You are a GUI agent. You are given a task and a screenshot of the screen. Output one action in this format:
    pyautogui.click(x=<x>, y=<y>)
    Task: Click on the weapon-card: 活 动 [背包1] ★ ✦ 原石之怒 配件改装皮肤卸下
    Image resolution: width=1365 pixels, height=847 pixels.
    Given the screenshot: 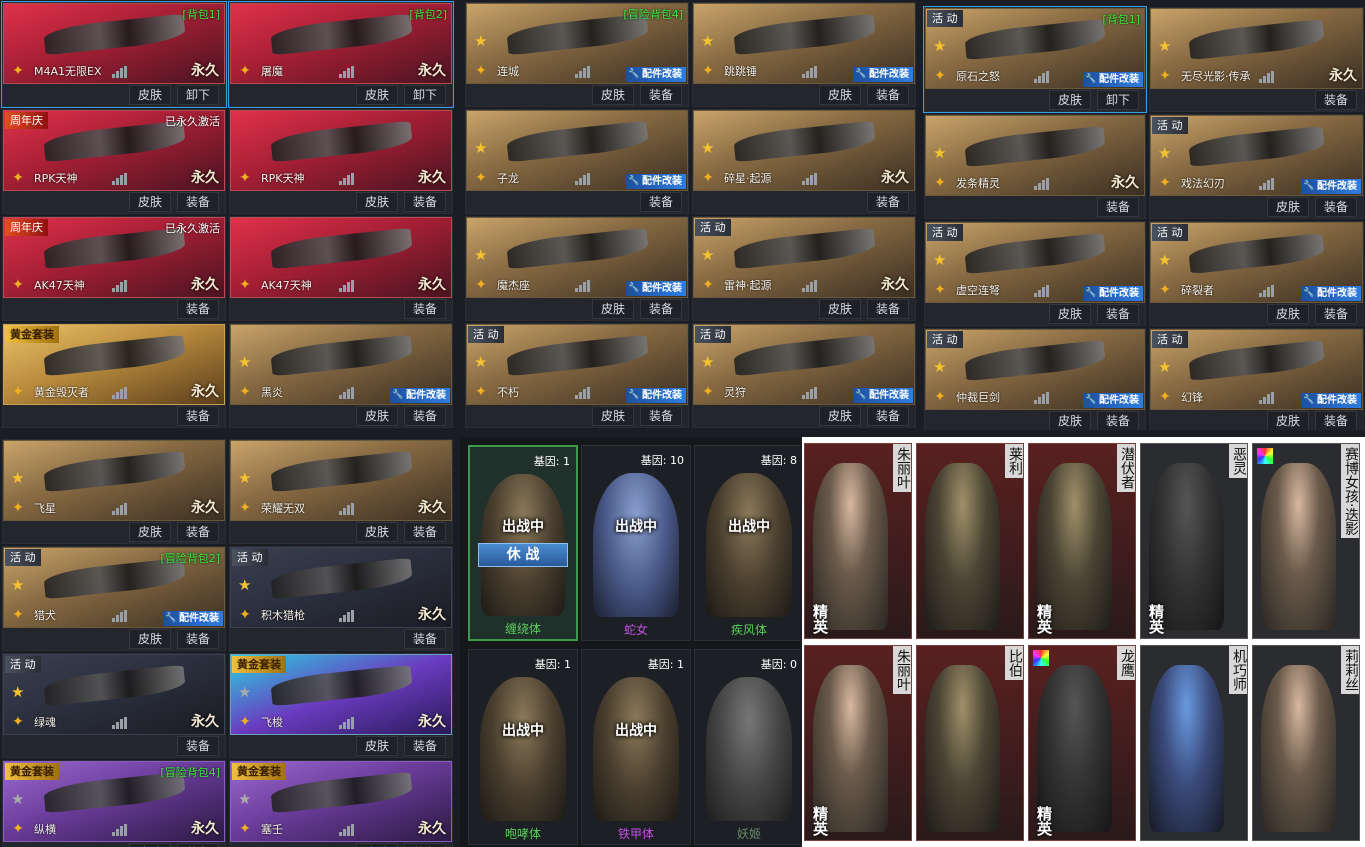 What is the action you would take?
    pyautogui.click(x=1035, y=59)
    